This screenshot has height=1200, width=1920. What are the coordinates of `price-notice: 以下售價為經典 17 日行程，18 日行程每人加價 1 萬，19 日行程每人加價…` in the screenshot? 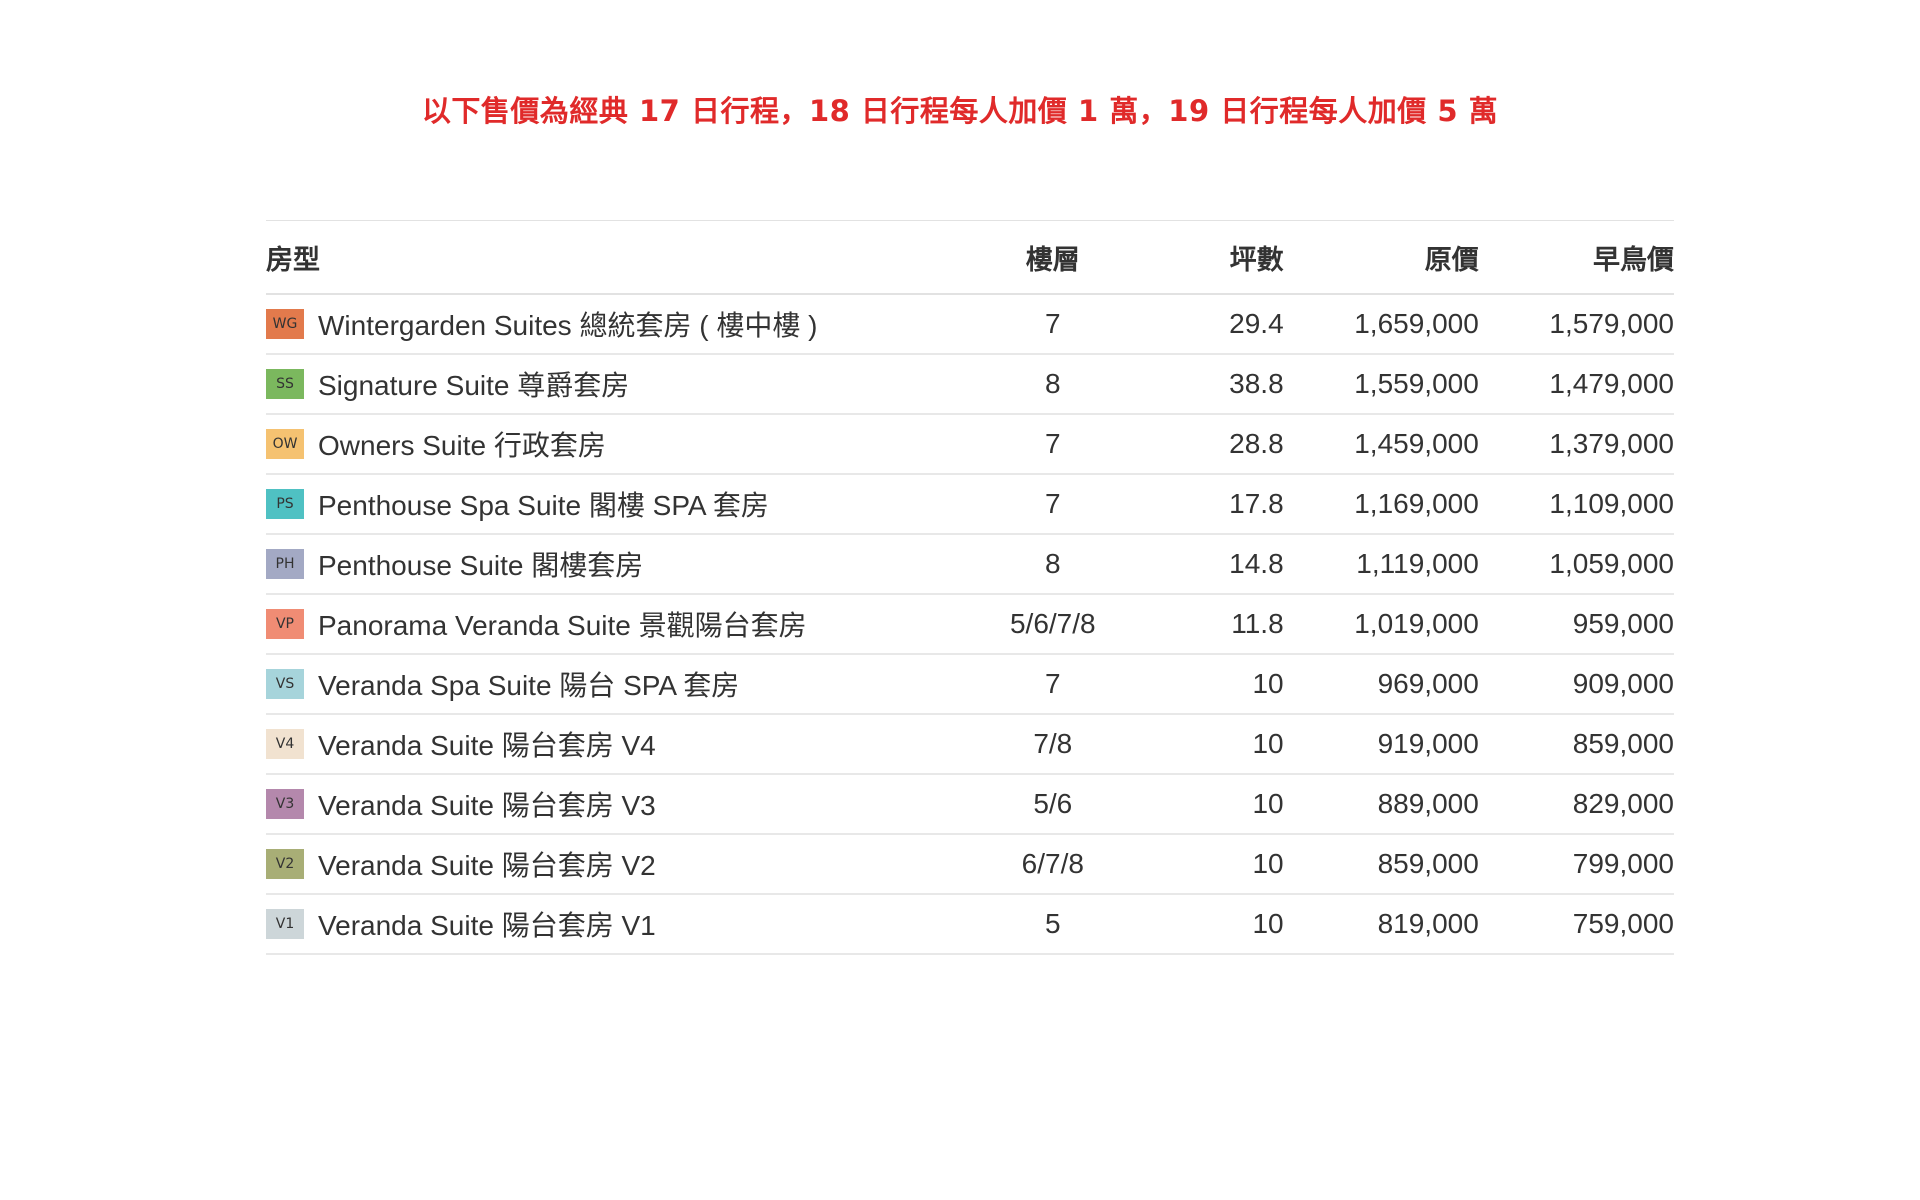 It's located at (960, 111).